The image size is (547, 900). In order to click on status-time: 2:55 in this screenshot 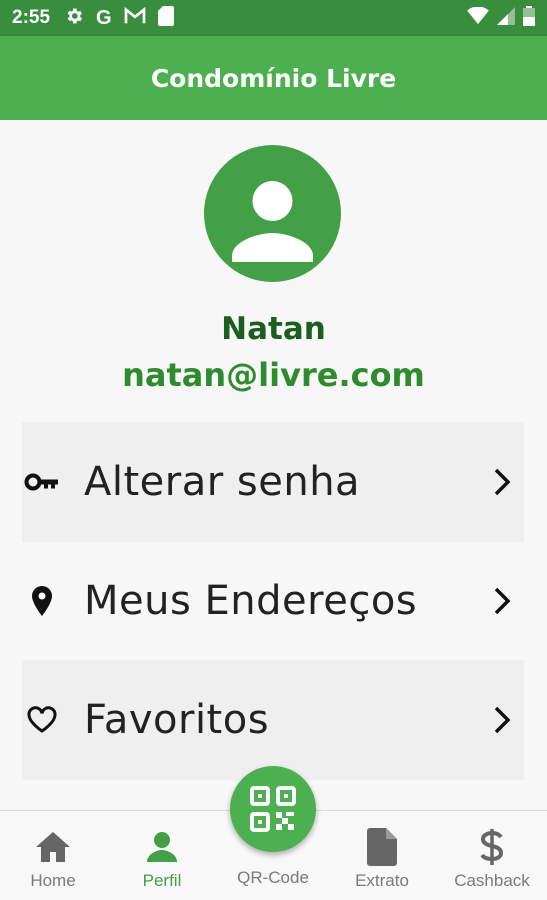, I will do `click(31, 17)`.